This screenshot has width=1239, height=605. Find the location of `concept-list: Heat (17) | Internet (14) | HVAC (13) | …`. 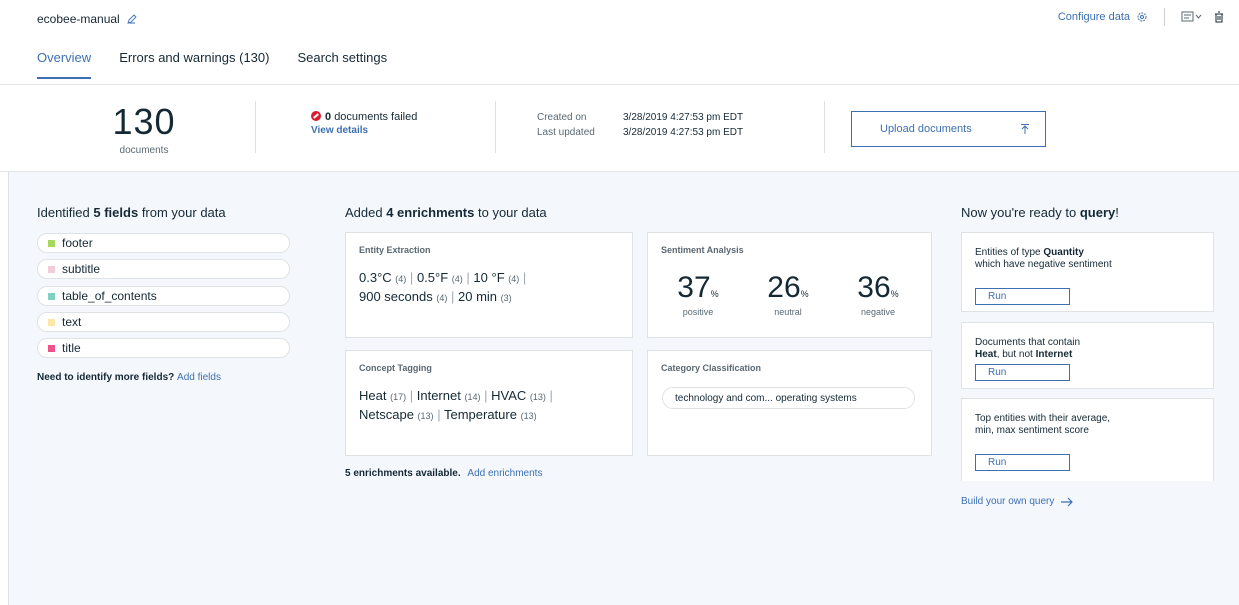

concept-list: Heat (17) | Internet (14) | HVAC (13) | … is located at coordinates (489, 406).